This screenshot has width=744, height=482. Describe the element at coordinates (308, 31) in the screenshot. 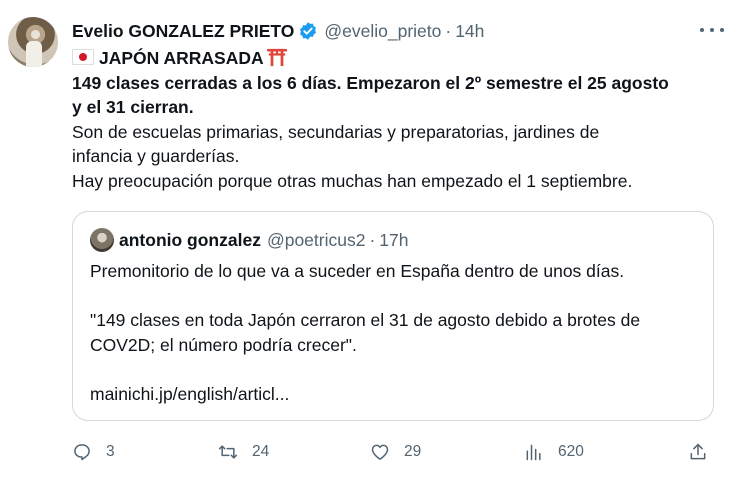

I see `verified-badge-icon` at that location.